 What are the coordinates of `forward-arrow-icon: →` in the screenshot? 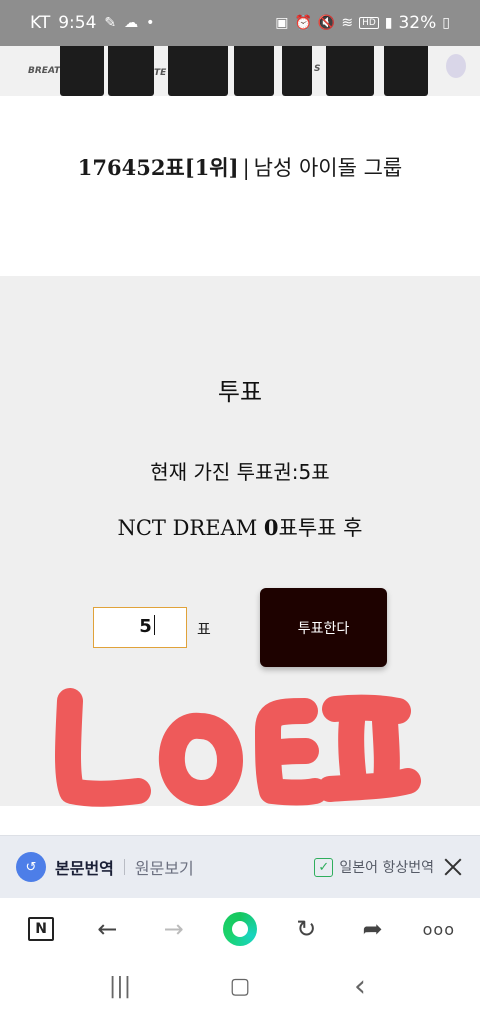 It's located at (174, 929).